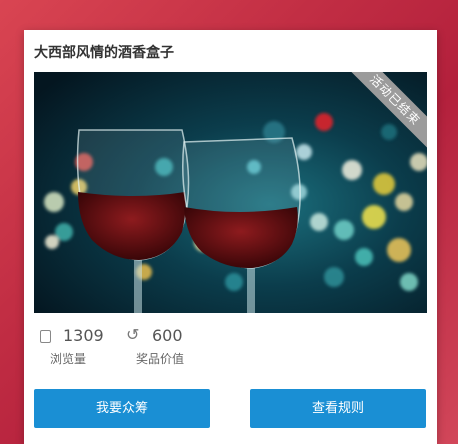 The height and width of the screenshot is (444, 458). I want to click on card-title: 大西部风情的酒香盒子, so click(104, 53).